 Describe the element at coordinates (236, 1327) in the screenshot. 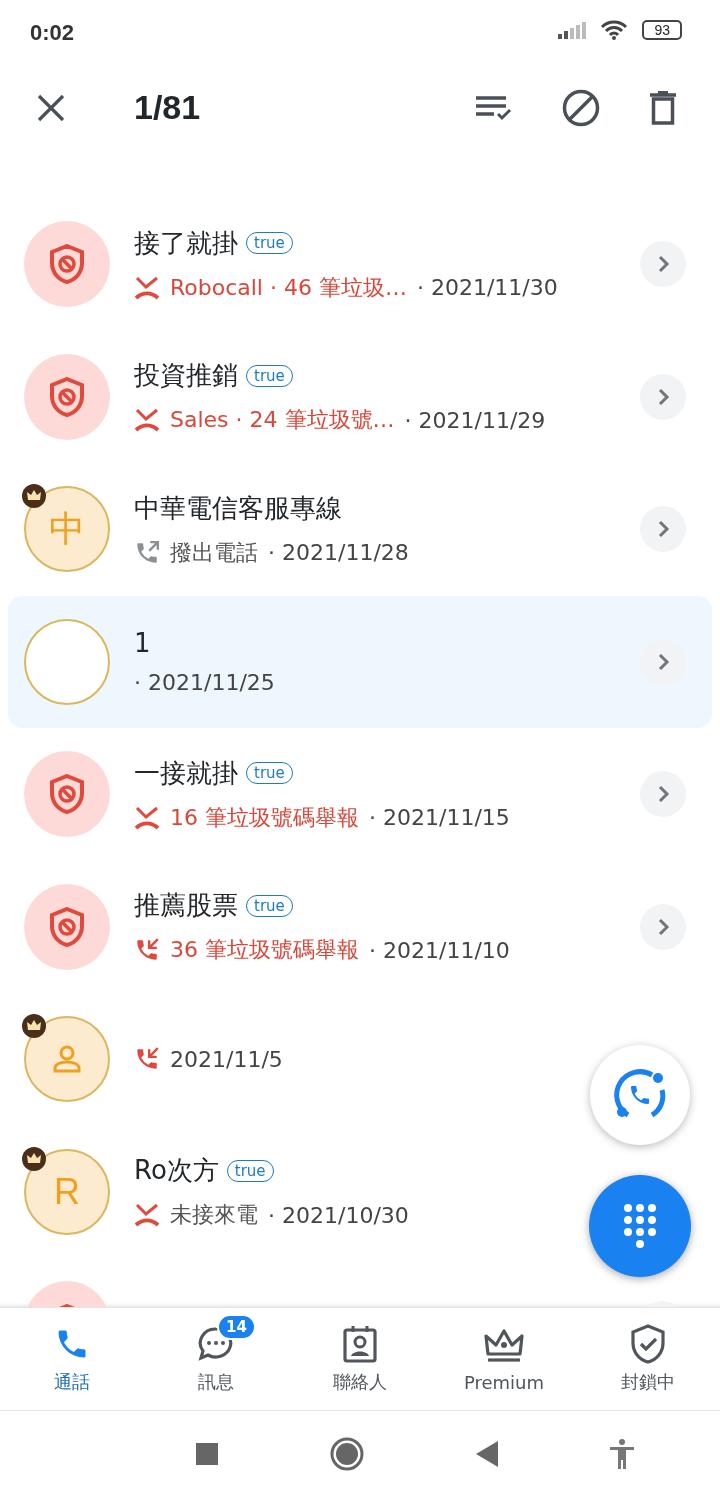

I see `unread-badge: 14` at that location.